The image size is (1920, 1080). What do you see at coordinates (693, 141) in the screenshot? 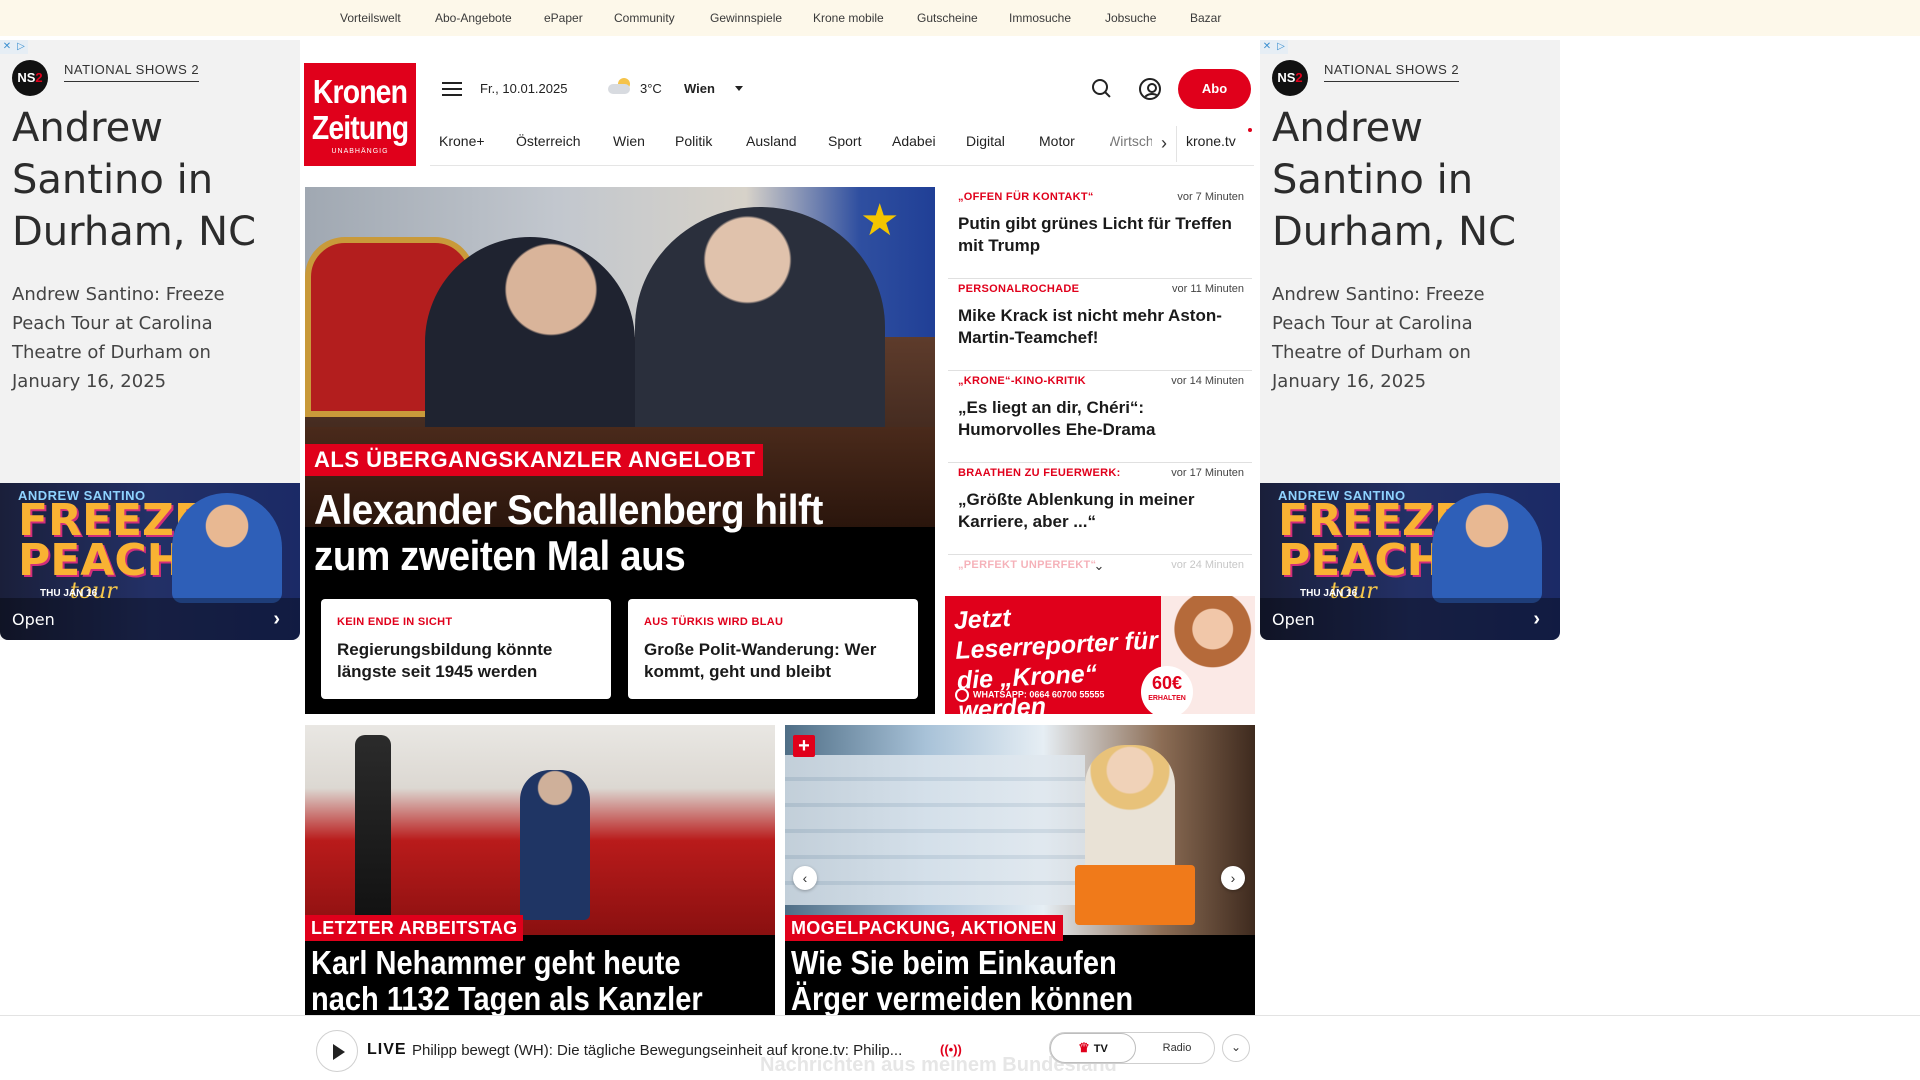
I see `nav-item-politik: Politik` at bounding box center [693, 141].